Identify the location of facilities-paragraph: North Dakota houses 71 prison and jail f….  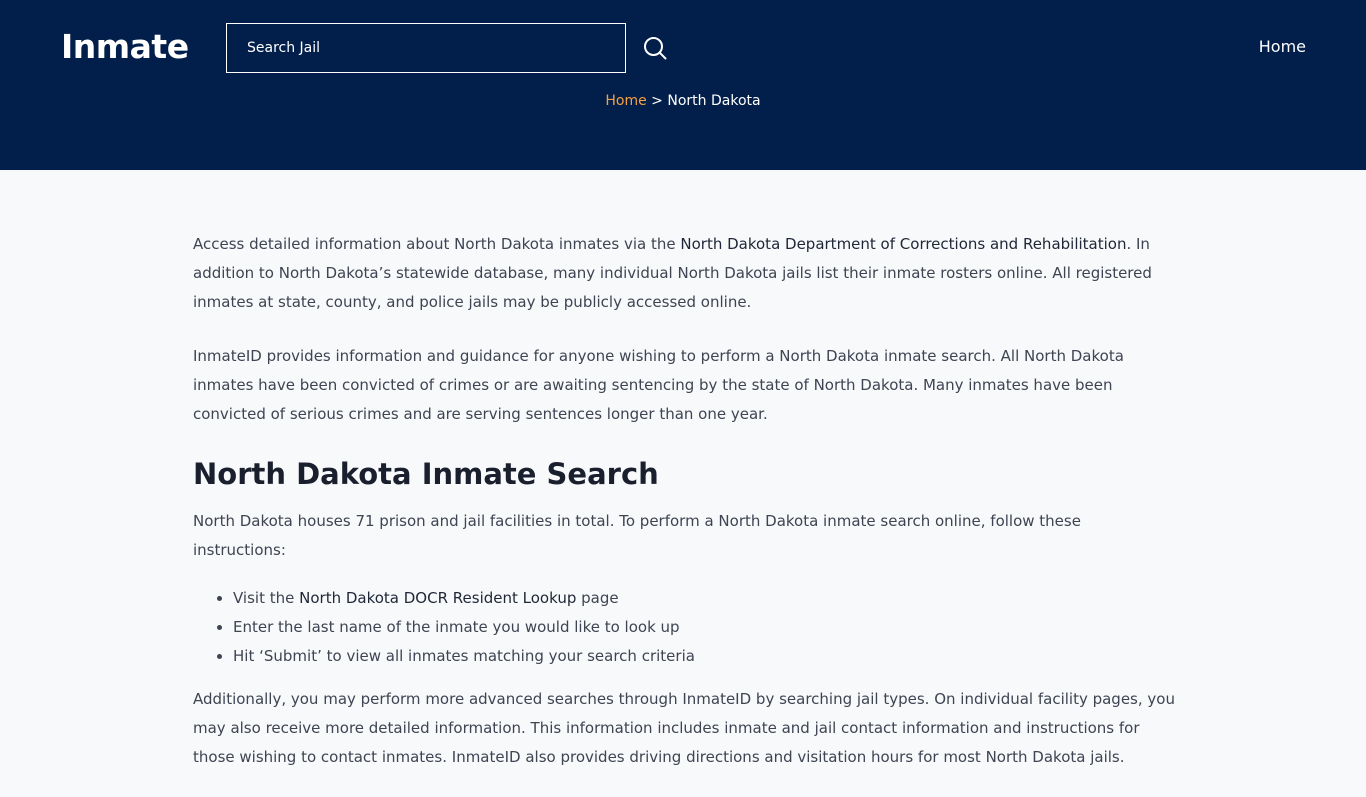
(637, 535).